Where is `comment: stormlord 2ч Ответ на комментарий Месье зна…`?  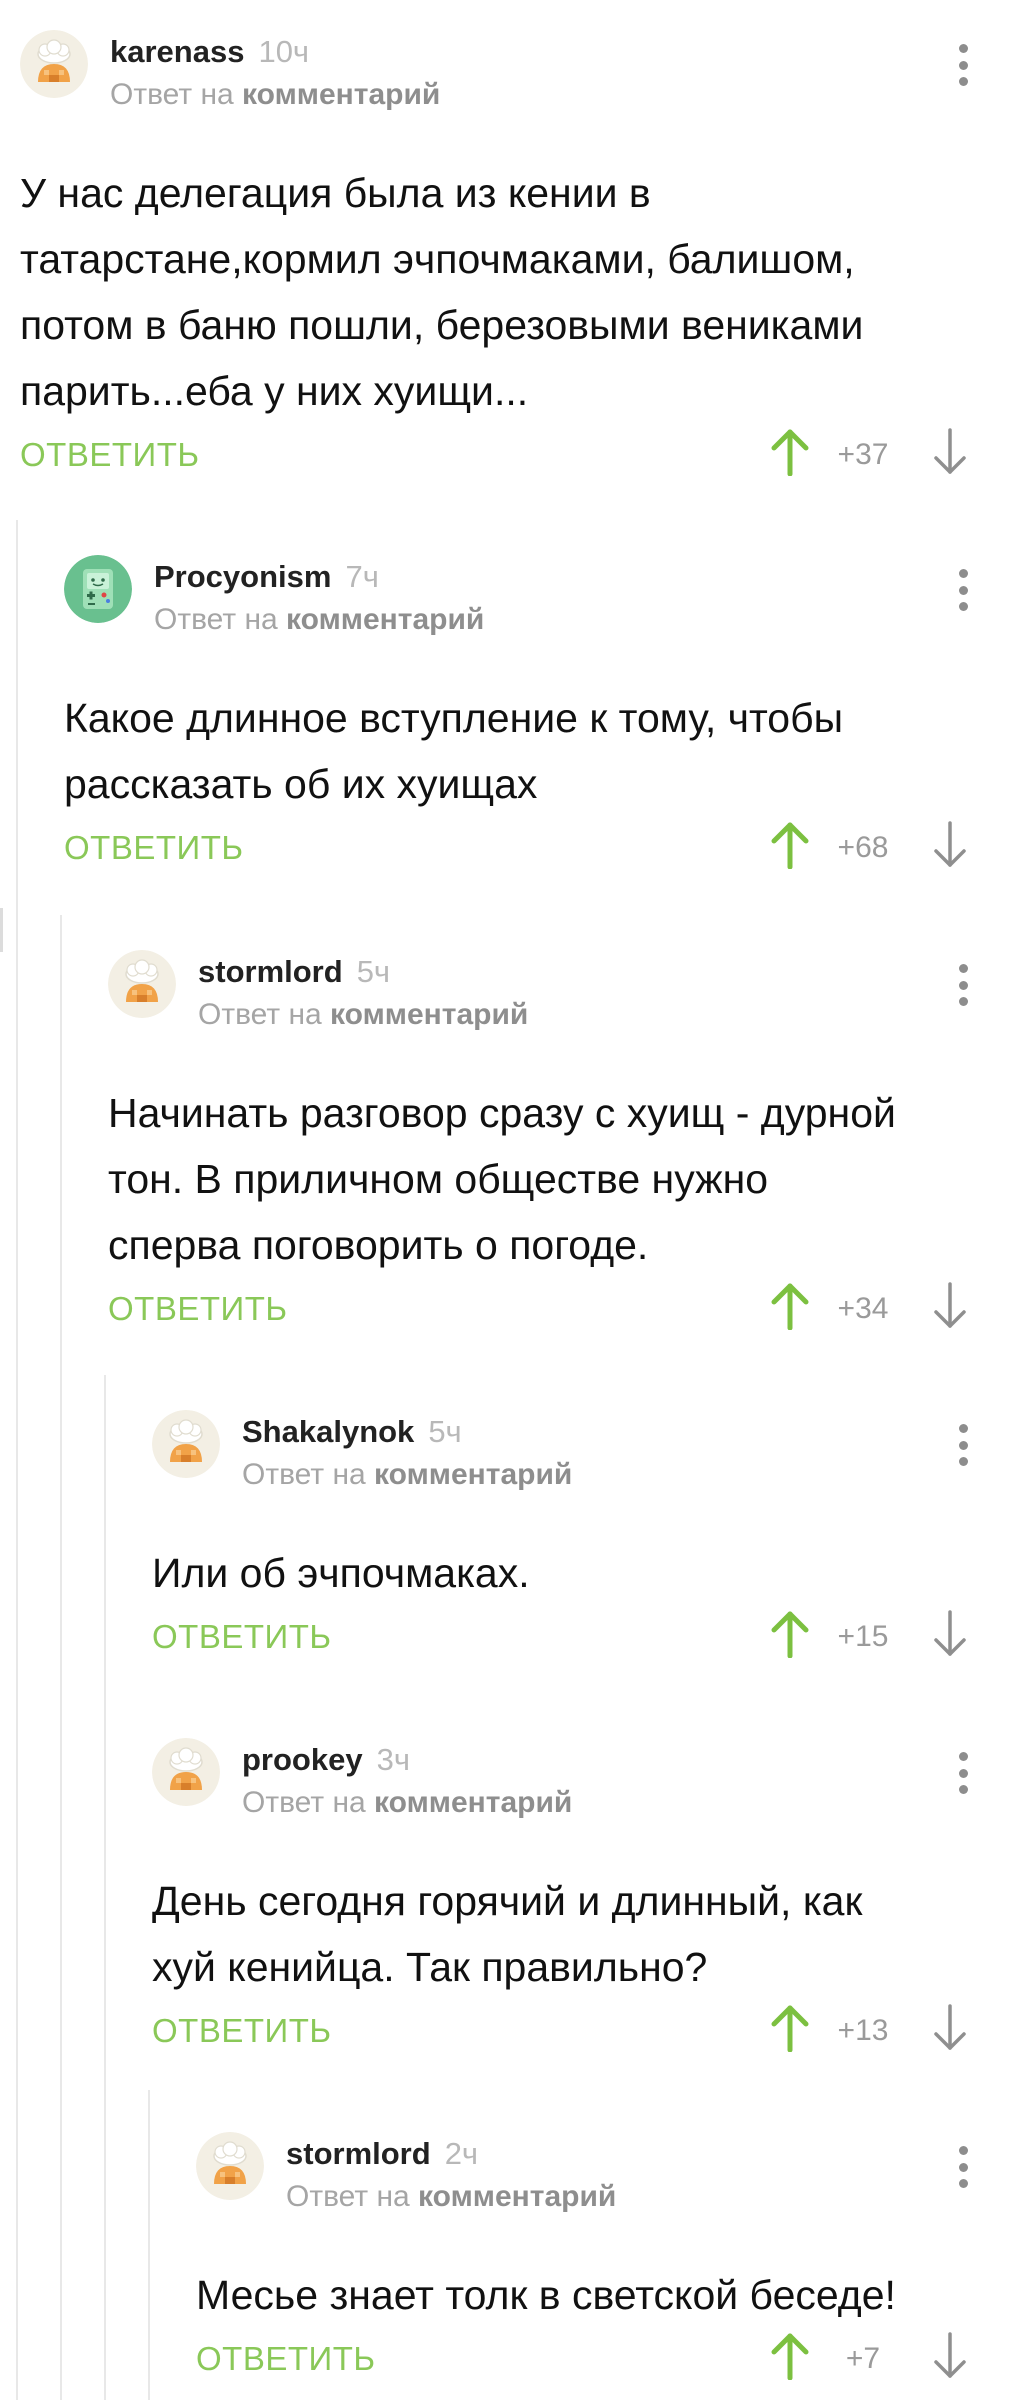 comment: stormlord 2ч Ответ на комментарий Месье зна… is located at coordinates (505, 2270).